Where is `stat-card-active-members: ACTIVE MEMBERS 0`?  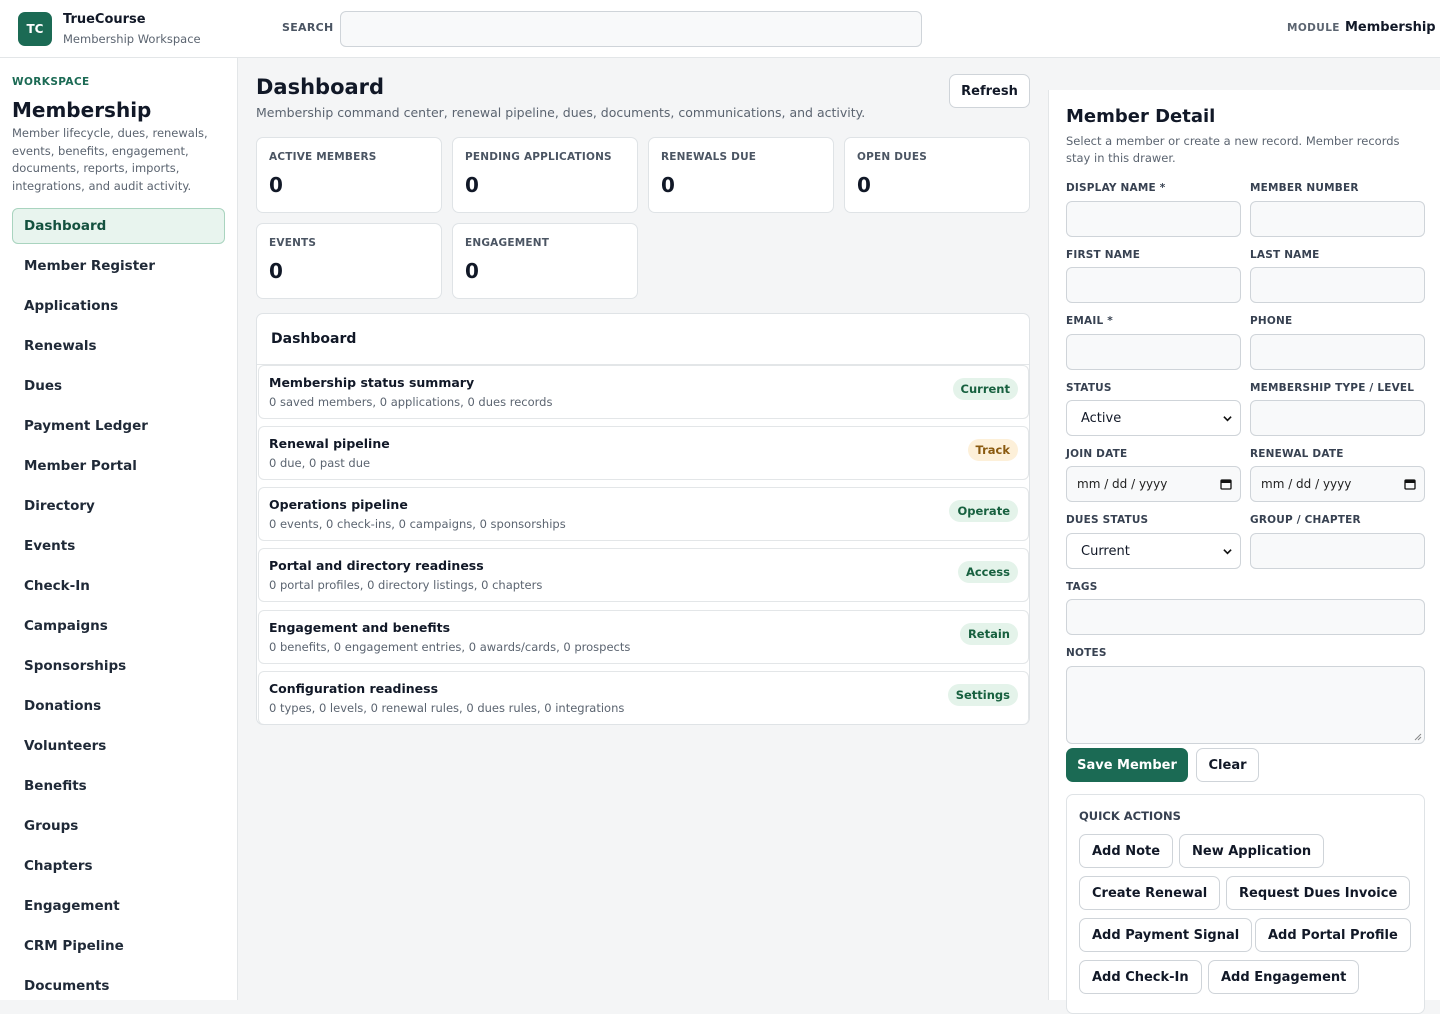
stat-card-active-members: ACTIVE MEMBERS 0 is located at coordinates (349, 175).